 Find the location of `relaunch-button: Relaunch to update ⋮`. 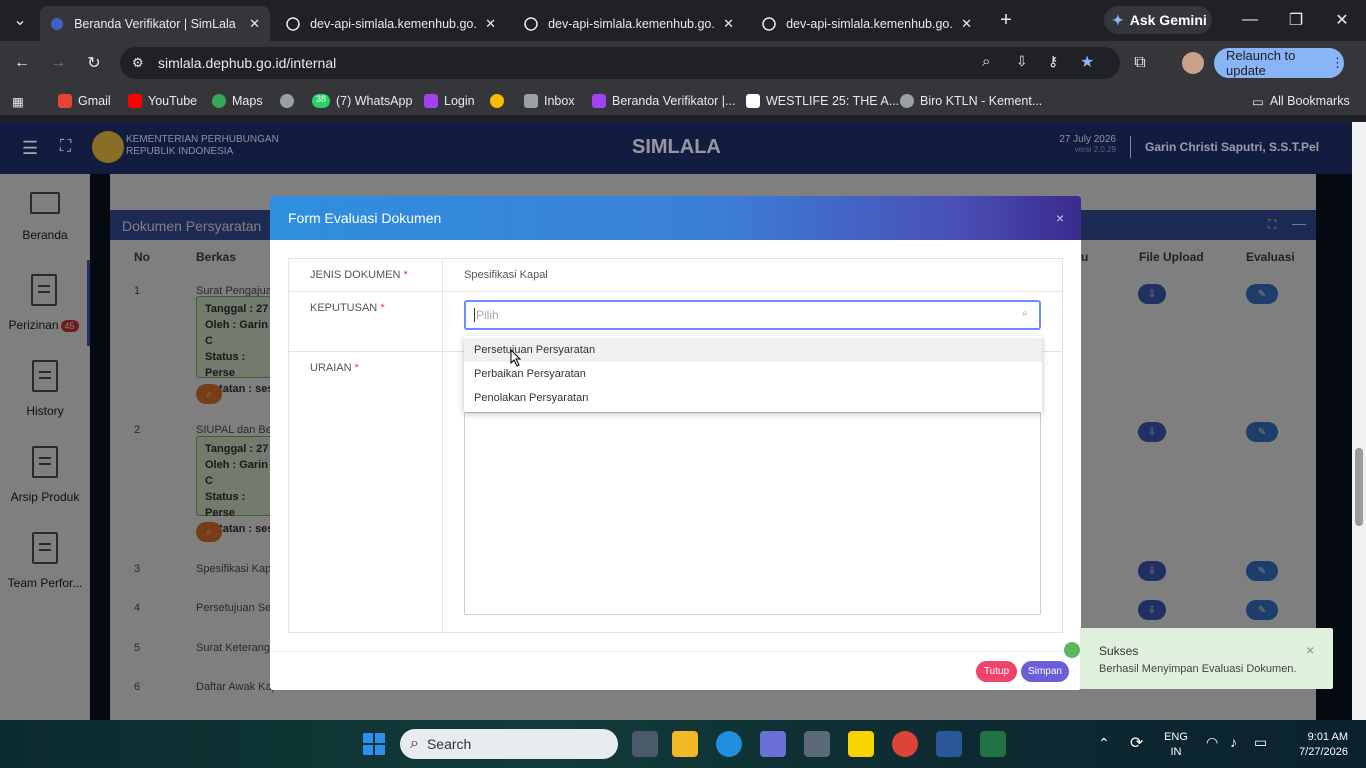

relaunch-button: Relaunch to update ⋮ is located at coordinates (1279, 63).